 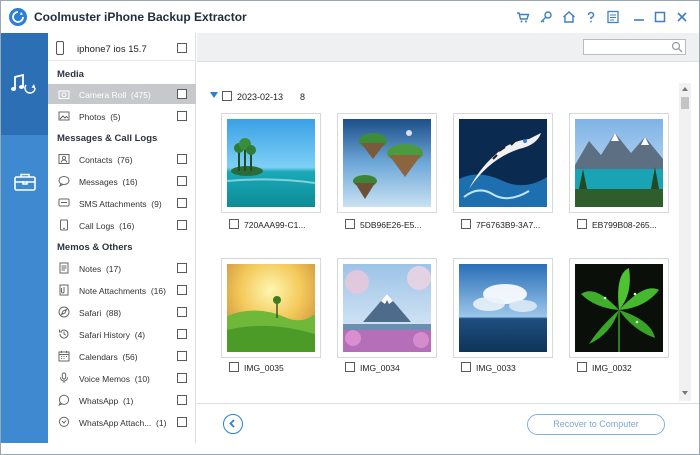 I want to click on section-title-media: Media, so click(x=70, y=74).